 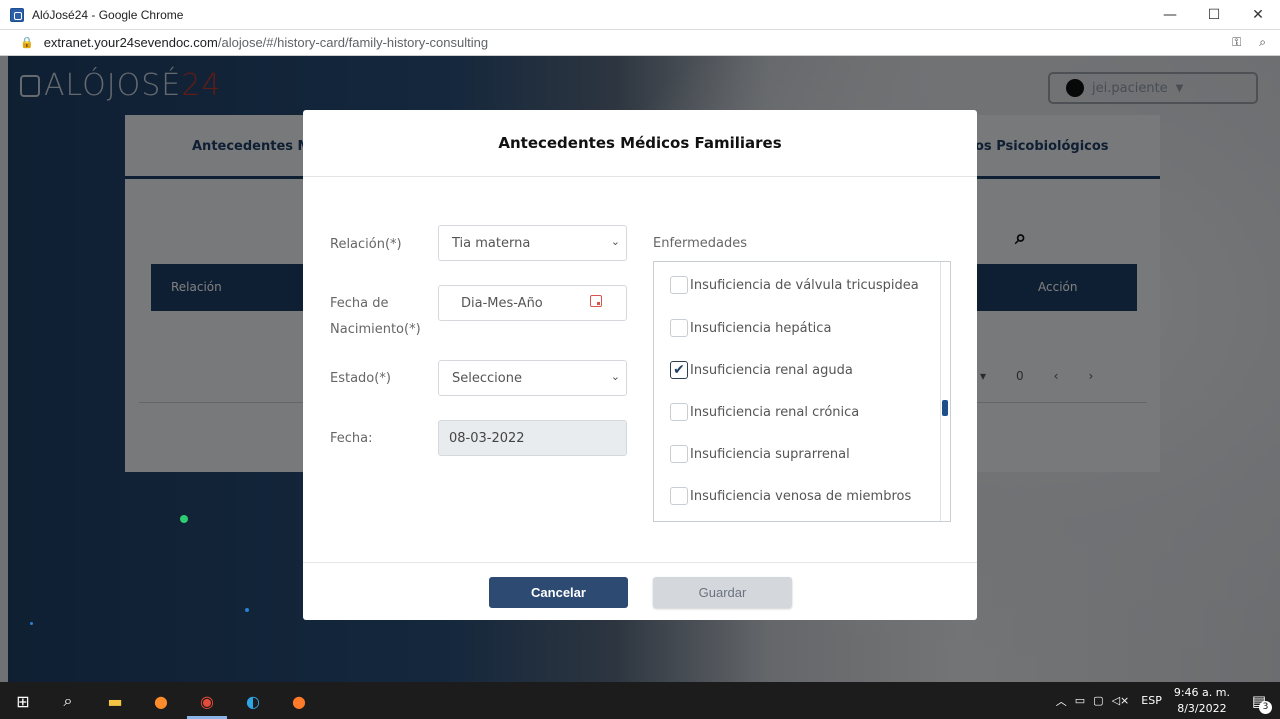 What do you see at coordinates (945, 408) in the screenshot?
I see `scrollbar-thumb` at bounding box center [945, 408].